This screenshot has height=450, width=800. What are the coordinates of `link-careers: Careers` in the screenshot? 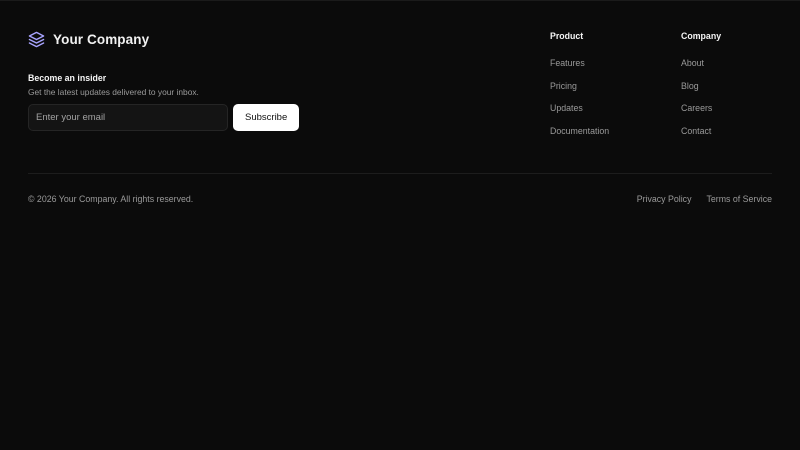 It's located at (696, 108).